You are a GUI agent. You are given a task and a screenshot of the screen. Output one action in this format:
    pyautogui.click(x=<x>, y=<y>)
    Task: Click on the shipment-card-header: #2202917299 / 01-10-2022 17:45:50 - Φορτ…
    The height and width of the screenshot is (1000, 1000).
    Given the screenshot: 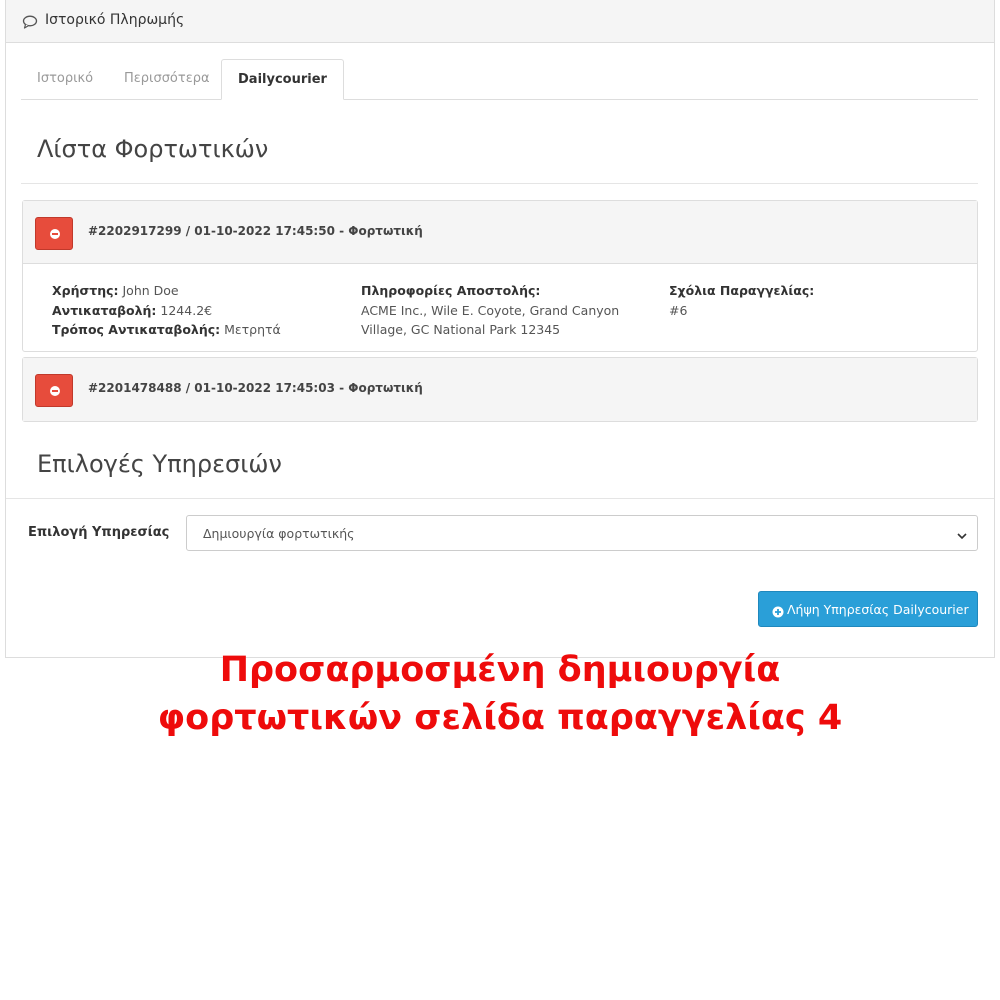 What is the action you would take?
    pyautogui.click(x=500, y=232)
    